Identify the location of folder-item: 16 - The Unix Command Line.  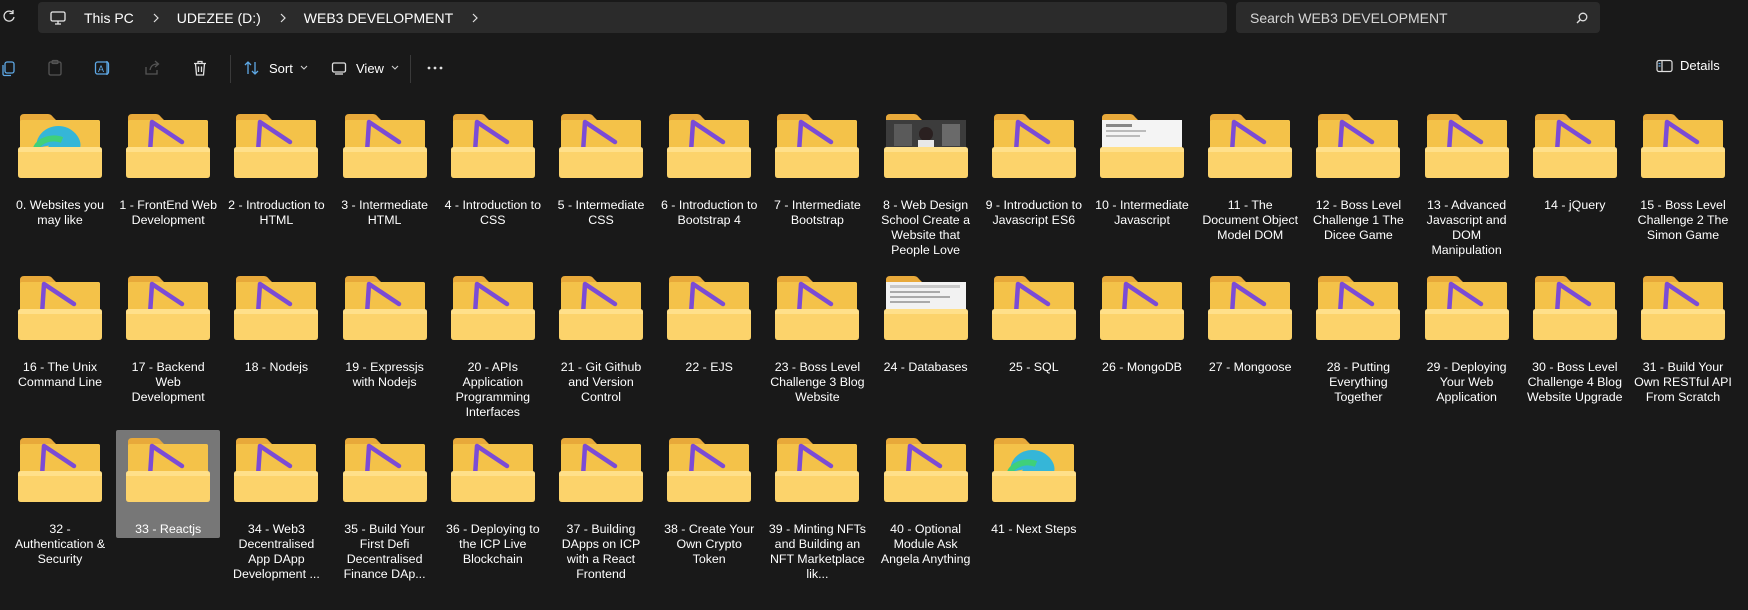
(60, 328).